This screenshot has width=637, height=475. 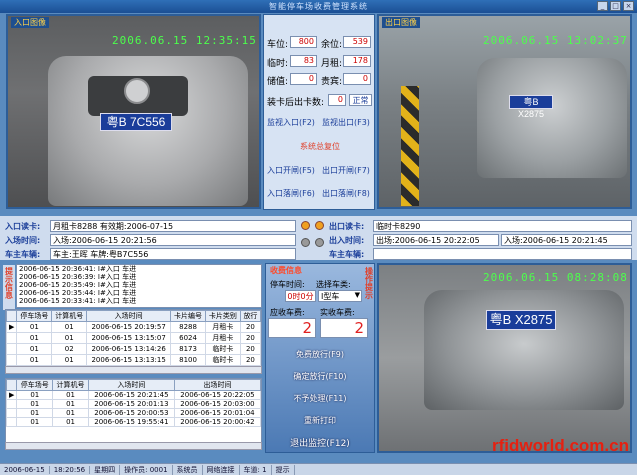 I want to click on exit-time-in-field: 入场:2006-06-15 20:21:45, so click(x=566, y=240).